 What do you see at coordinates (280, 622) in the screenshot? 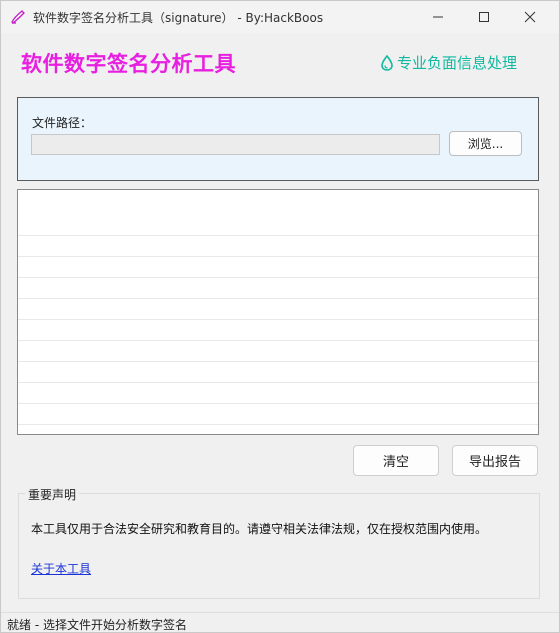
I see `status-bar: 就绪 - 选择文件开始分析数字签名` at bounding box center [280, 622].